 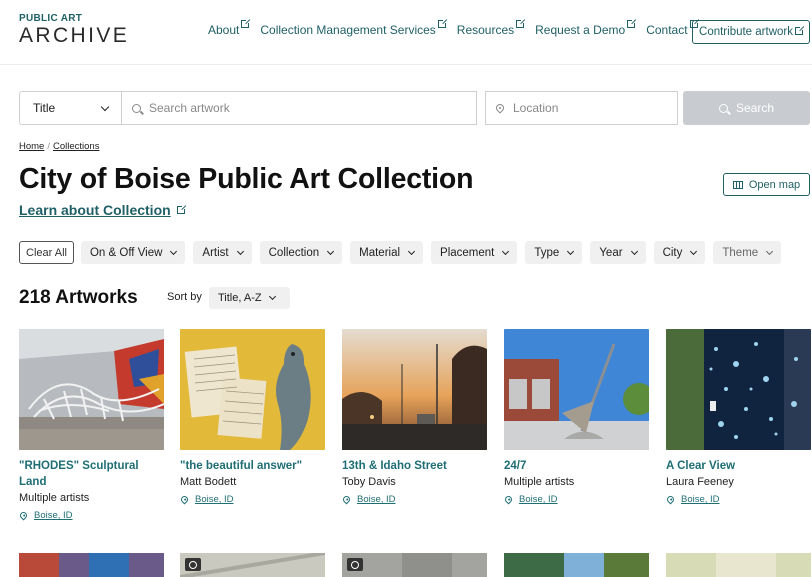 I want to click on artwork-title: 24/7, so click(x=576, y=466).